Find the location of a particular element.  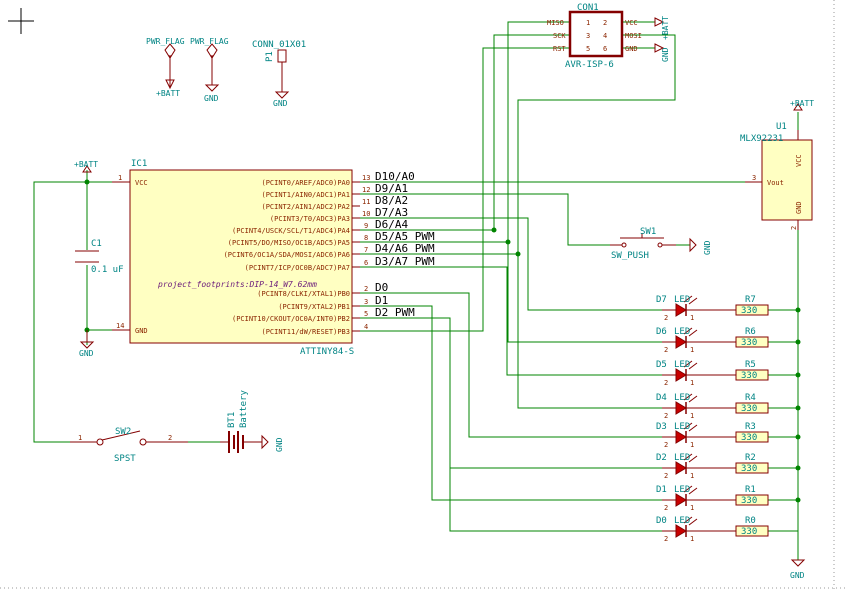

batt-symbol-sensor: +BATT is located at coordinates (802, 105).